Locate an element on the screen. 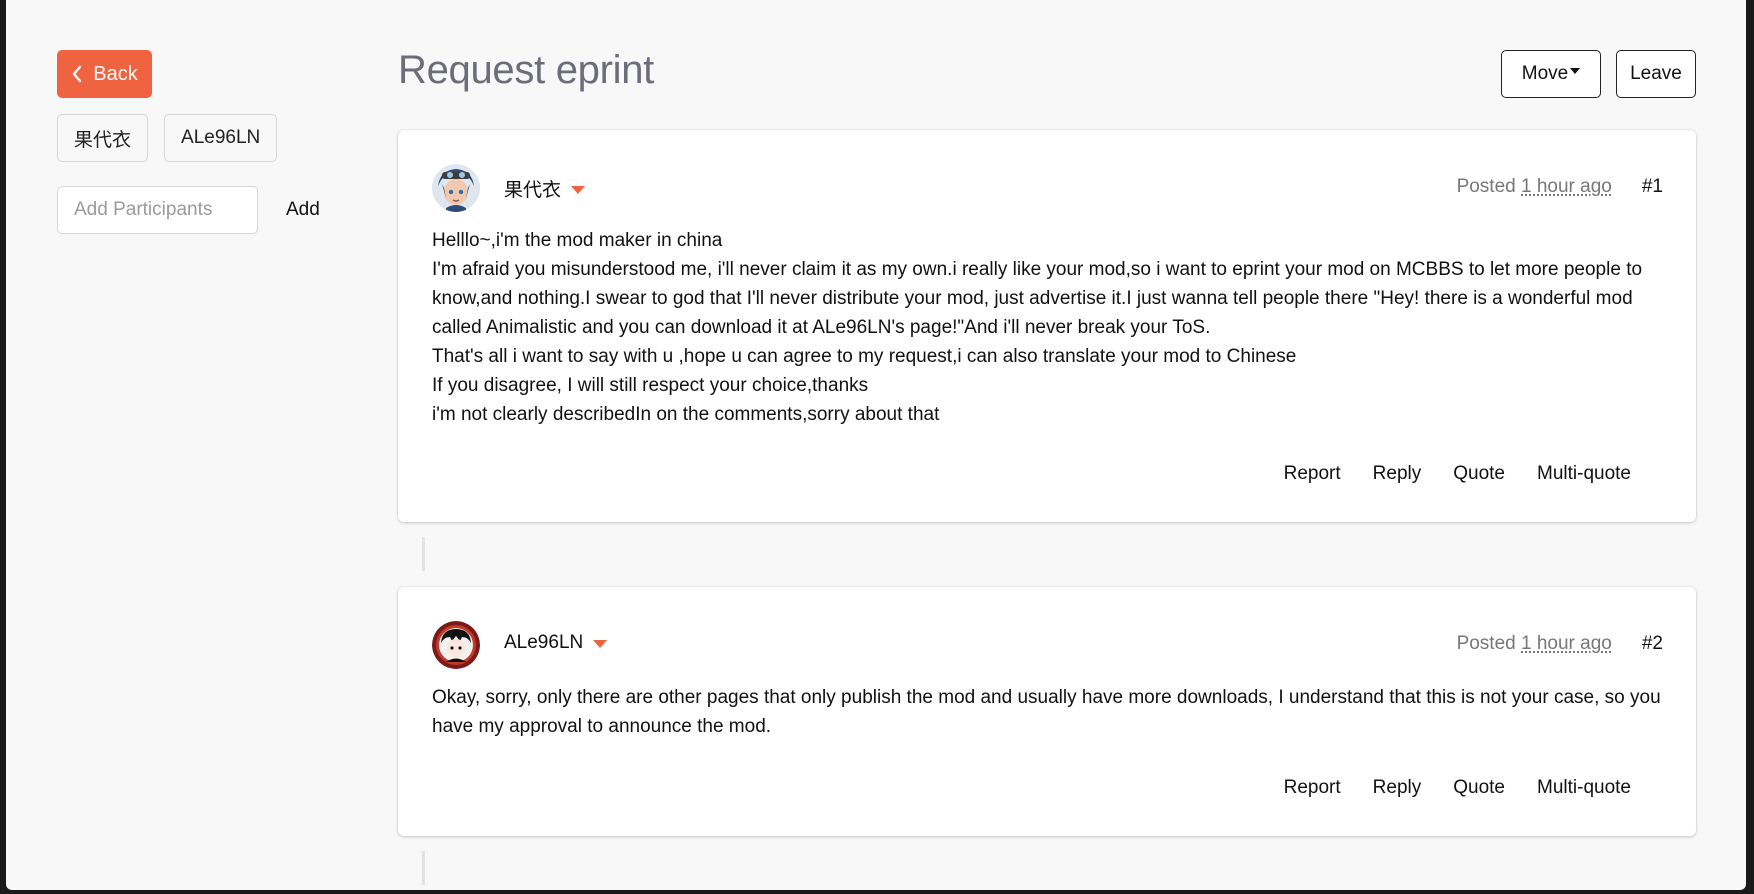  participant-chip: 果代衣 is located at coordinates (103, 138).